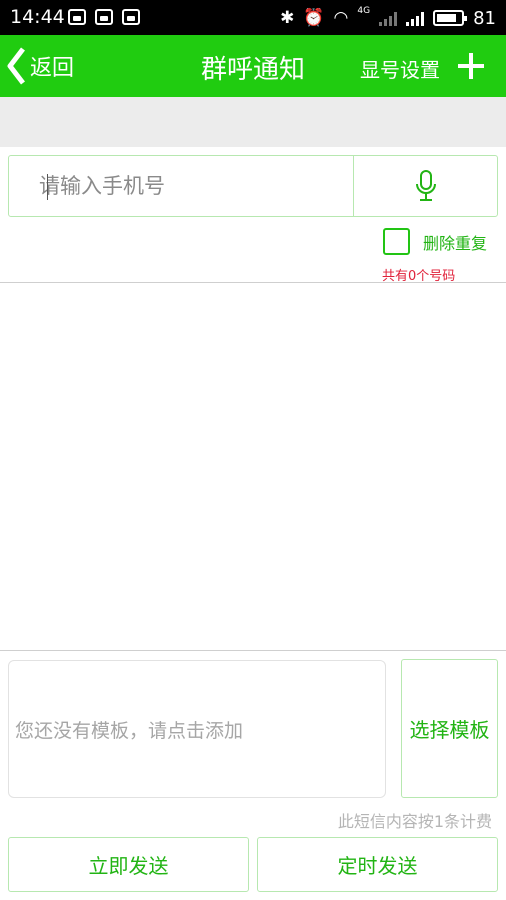 Image resolution: width=506 pixels, height=900 pixels. What do you see at coordinates (131, 17) in the screenshot?
I see `image-notification-icon` at bounding box center [131, 17].